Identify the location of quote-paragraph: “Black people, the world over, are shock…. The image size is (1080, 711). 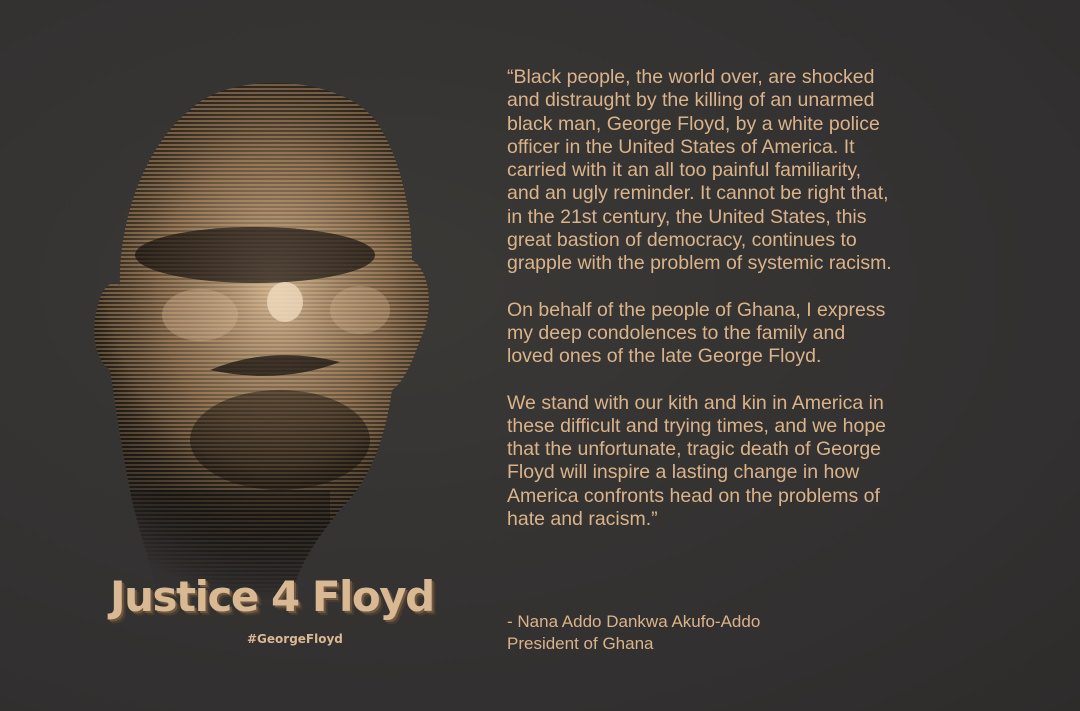
(699, 170).